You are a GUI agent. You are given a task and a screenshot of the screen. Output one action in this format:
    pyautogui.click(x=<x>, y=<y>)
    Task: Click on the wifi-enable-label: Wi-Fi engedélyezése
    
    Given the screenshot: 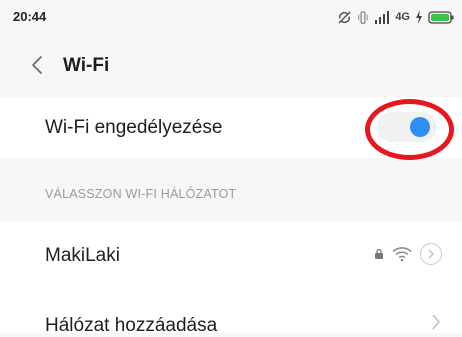 What is the action you would take?
    pyautogui.click(x=134, y=127)
    